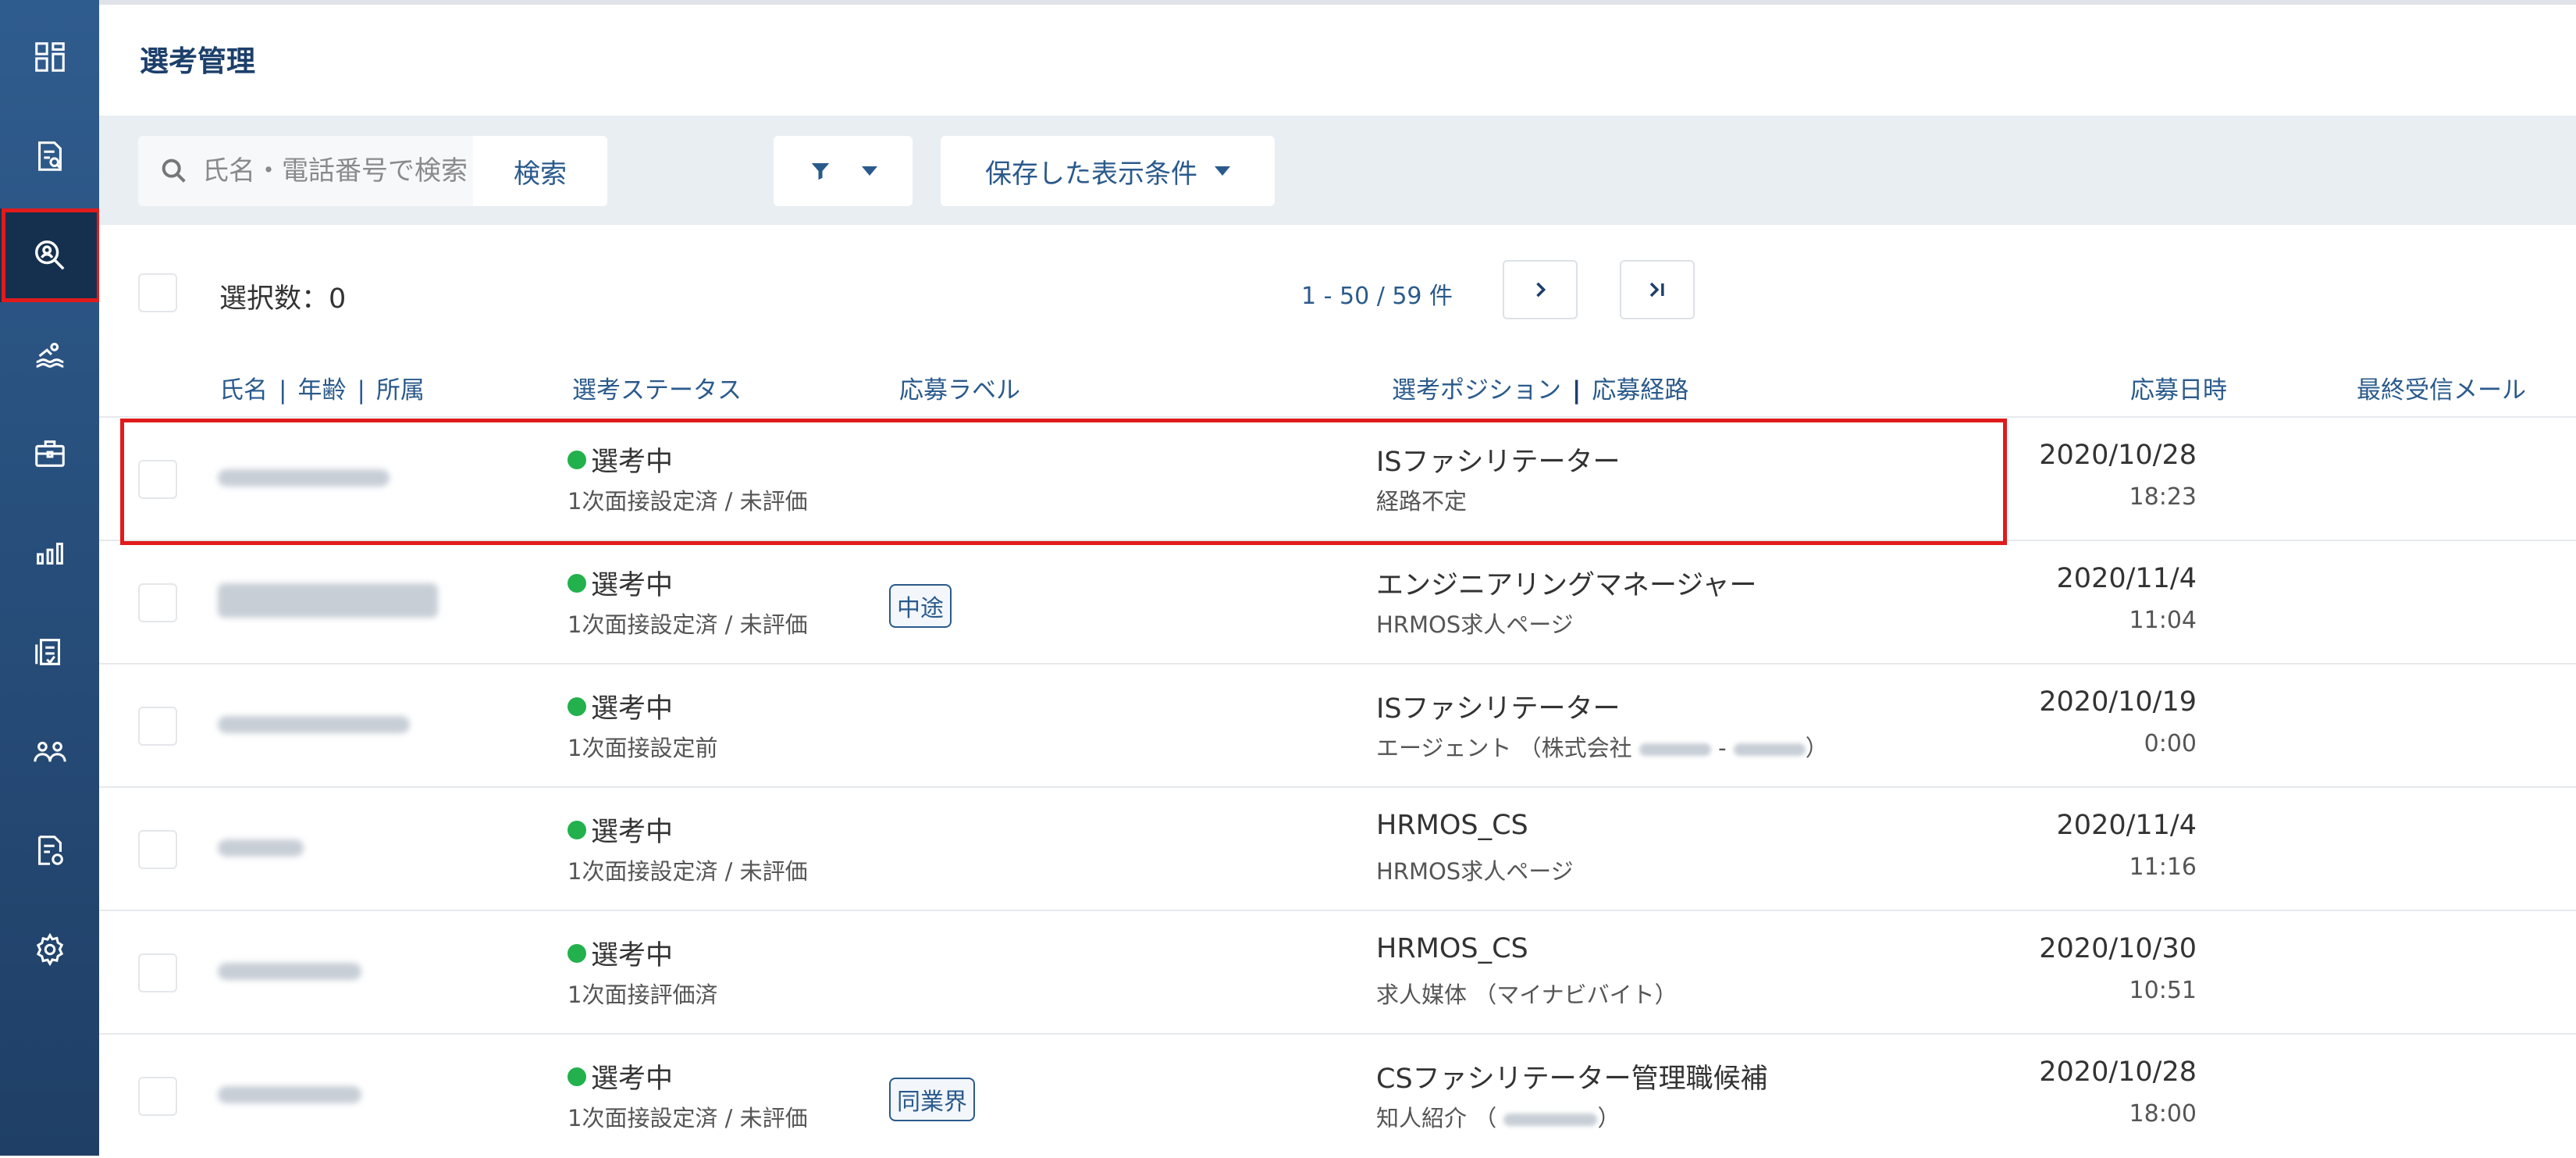  I want to click on applied-time: 0:00, so click(2170, 743).